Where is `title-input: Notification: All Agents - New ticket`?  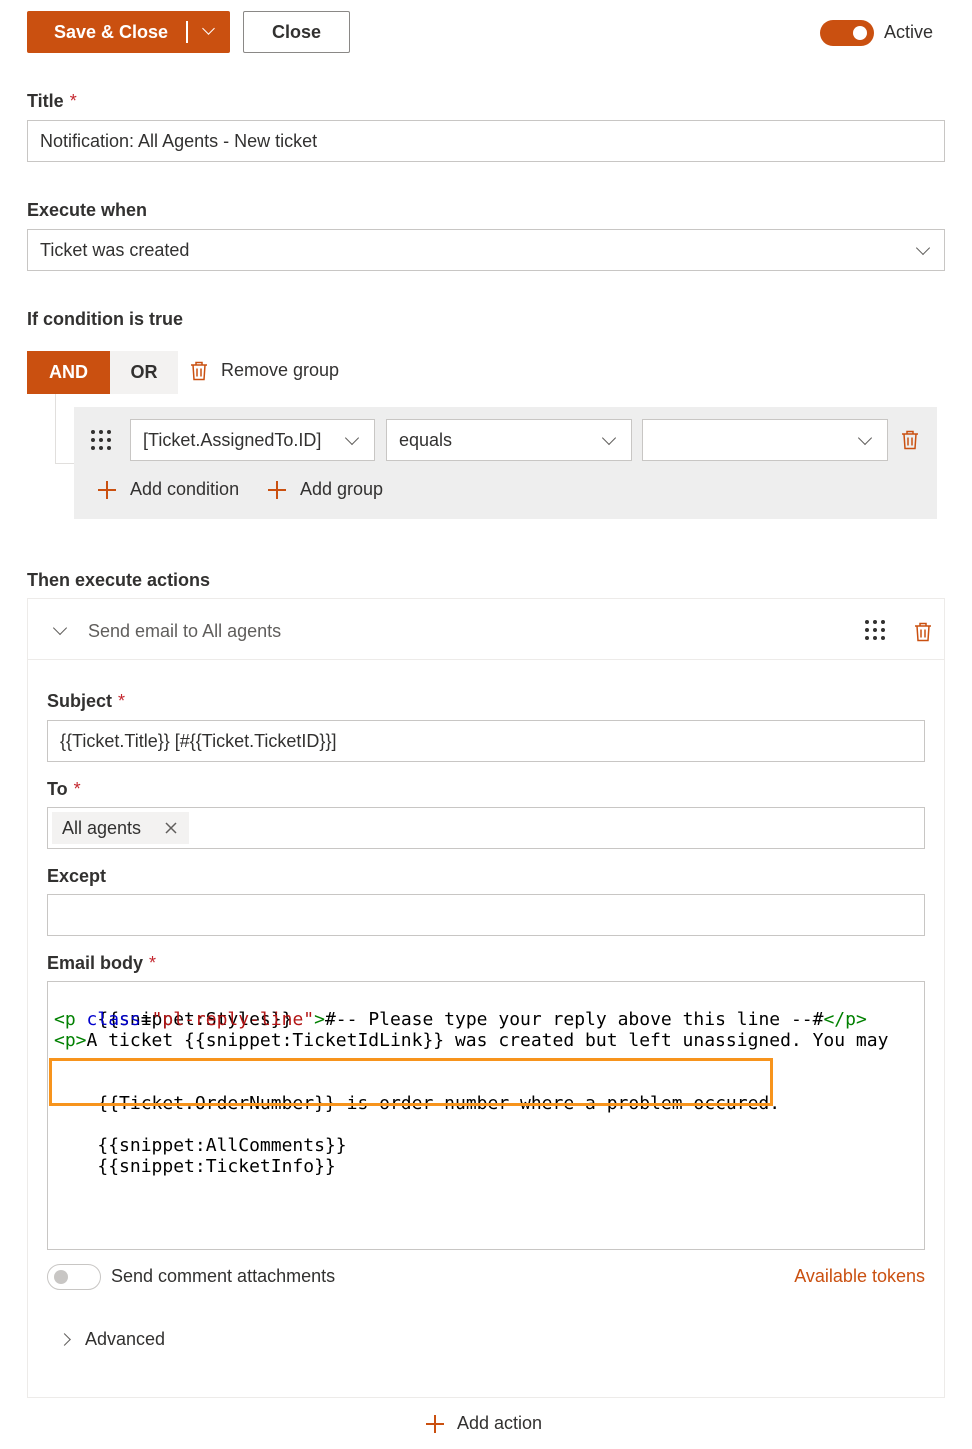 title-input: Notification: All Agents - New ticket is located at coordinates (486, 141).